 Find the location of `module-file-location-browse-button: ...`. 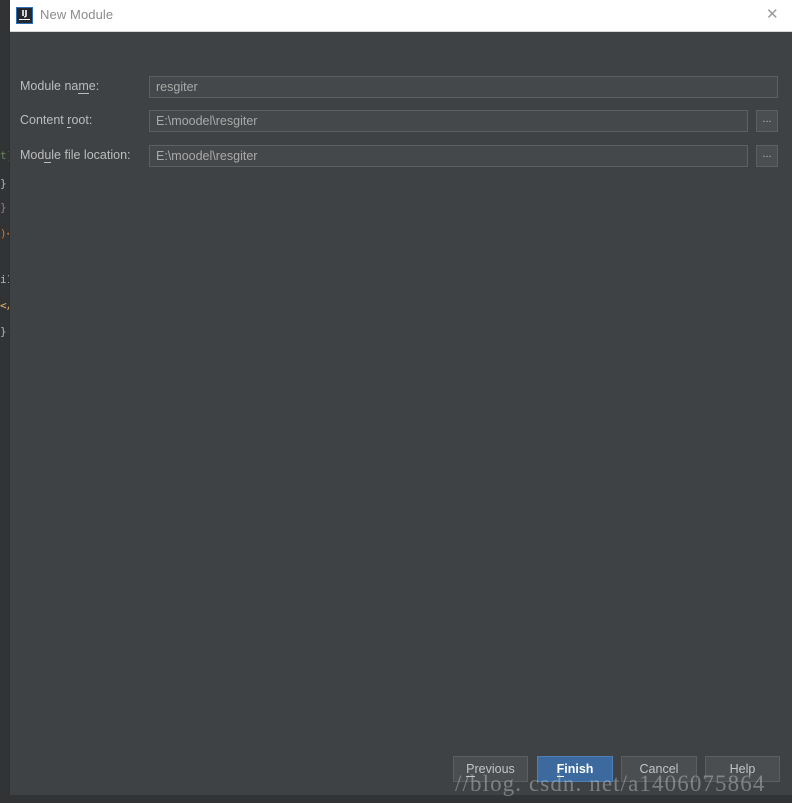

module-file-location-browse-button: ... is located at coordinates (767, 156).